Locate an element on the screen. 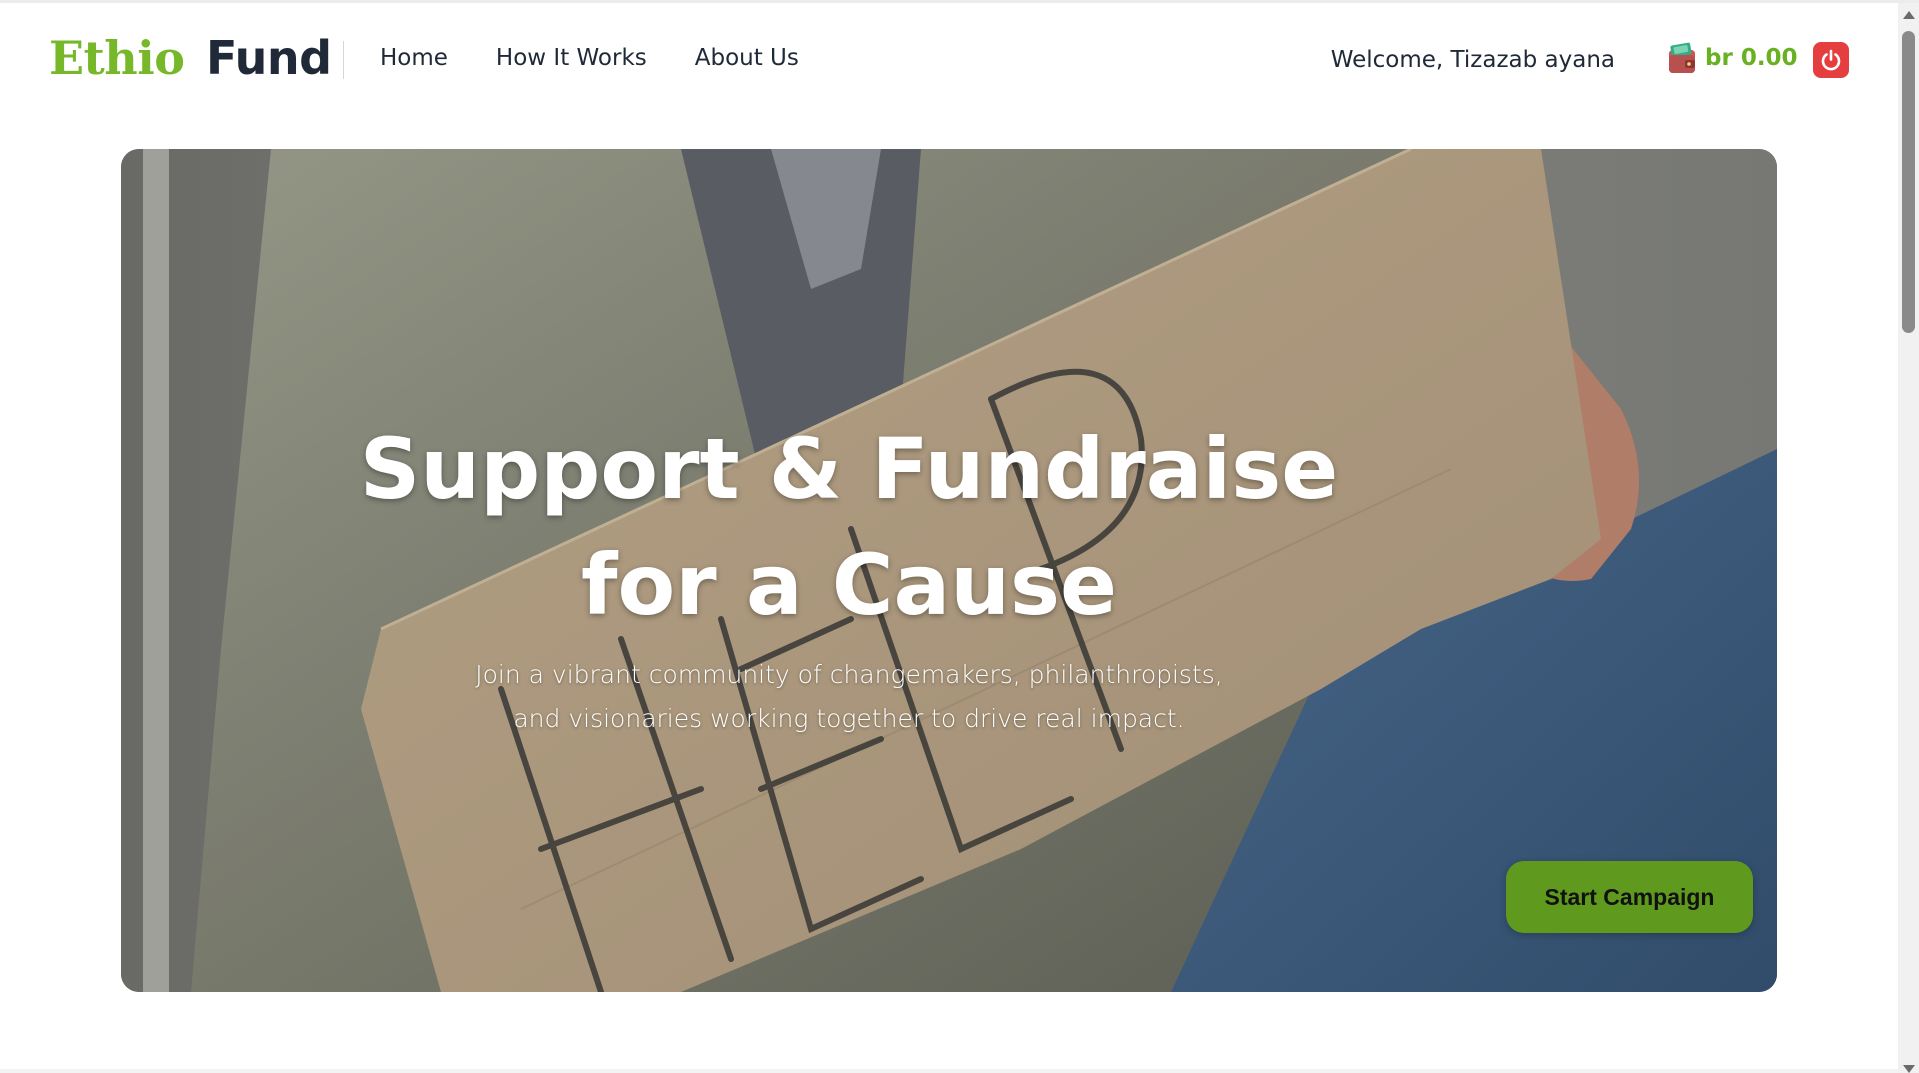 This screenshot has width=1919, height=1073. welcome-message: Welcome, Tizazab ayana is located at coordinates (1472, 60).